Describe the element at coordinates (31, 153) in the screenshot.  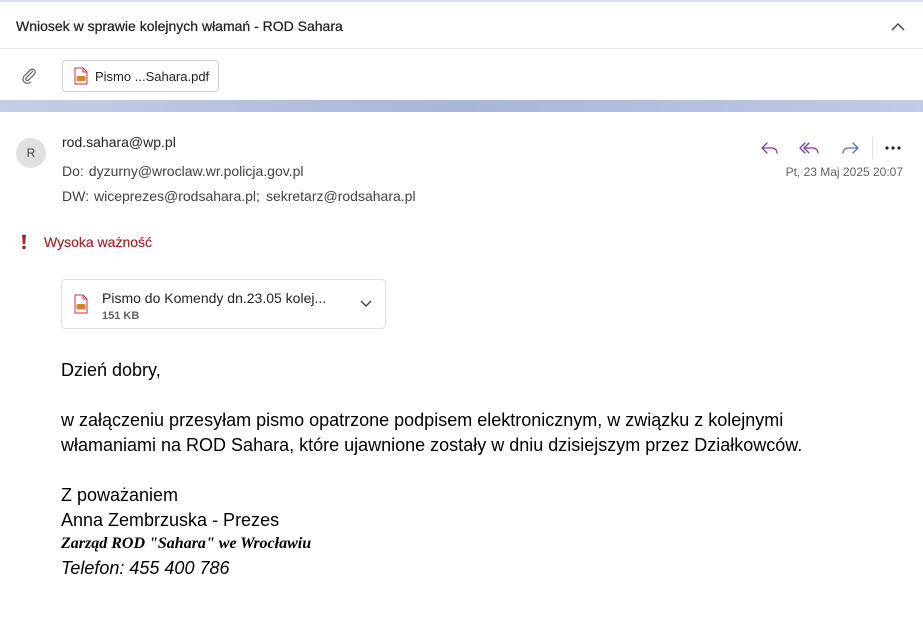
I see `sender-avatar: R` at that location.